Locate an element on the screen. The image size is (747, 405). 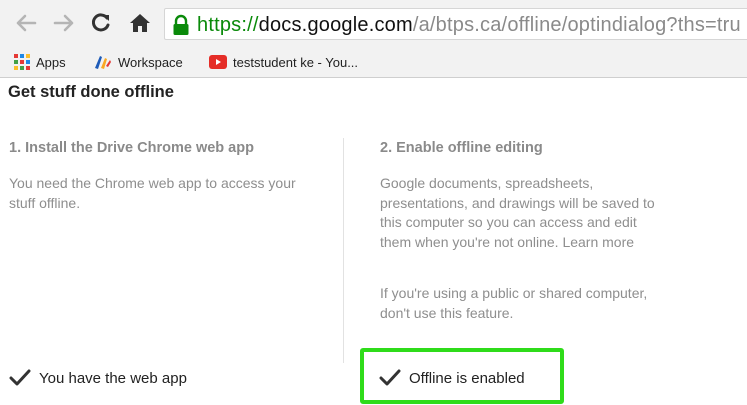
home-icon is located at coordinates (140, 23).